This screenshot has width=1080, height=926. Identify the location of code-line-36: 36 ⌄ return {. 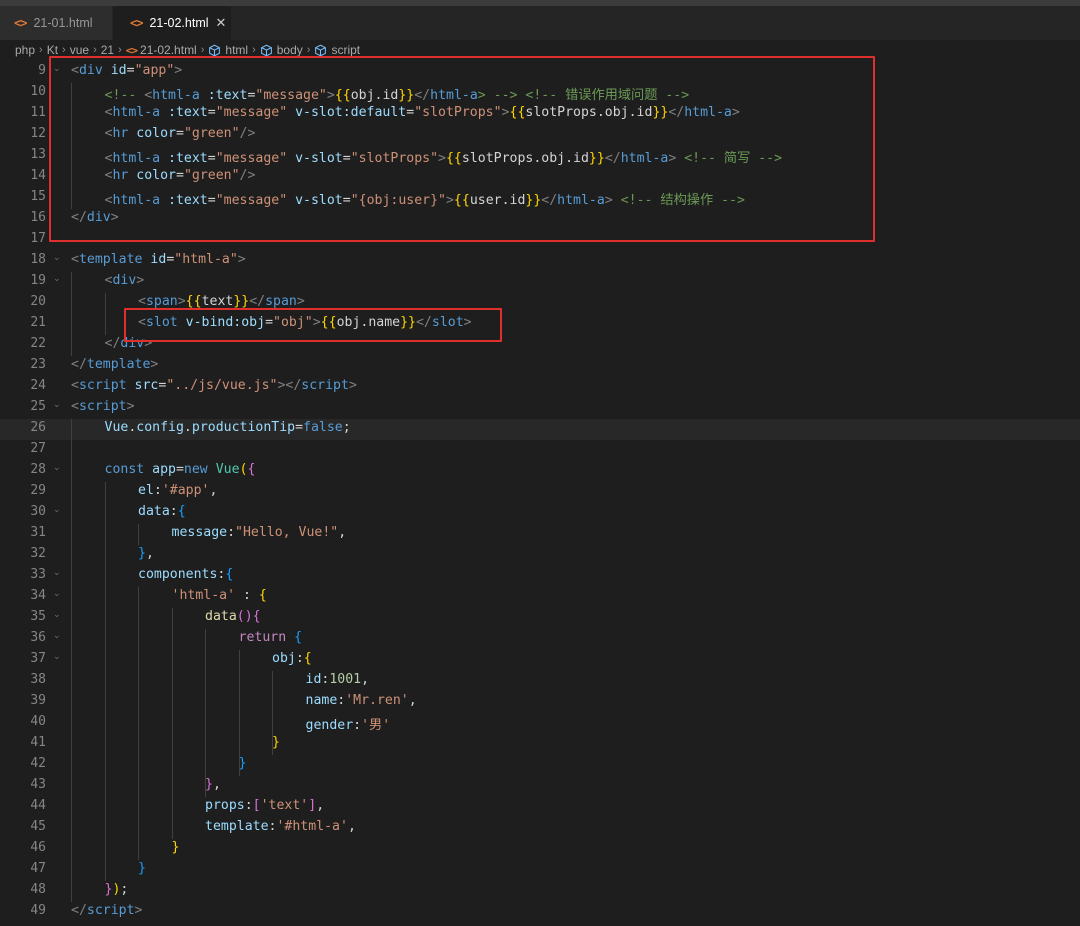
(540, 639).